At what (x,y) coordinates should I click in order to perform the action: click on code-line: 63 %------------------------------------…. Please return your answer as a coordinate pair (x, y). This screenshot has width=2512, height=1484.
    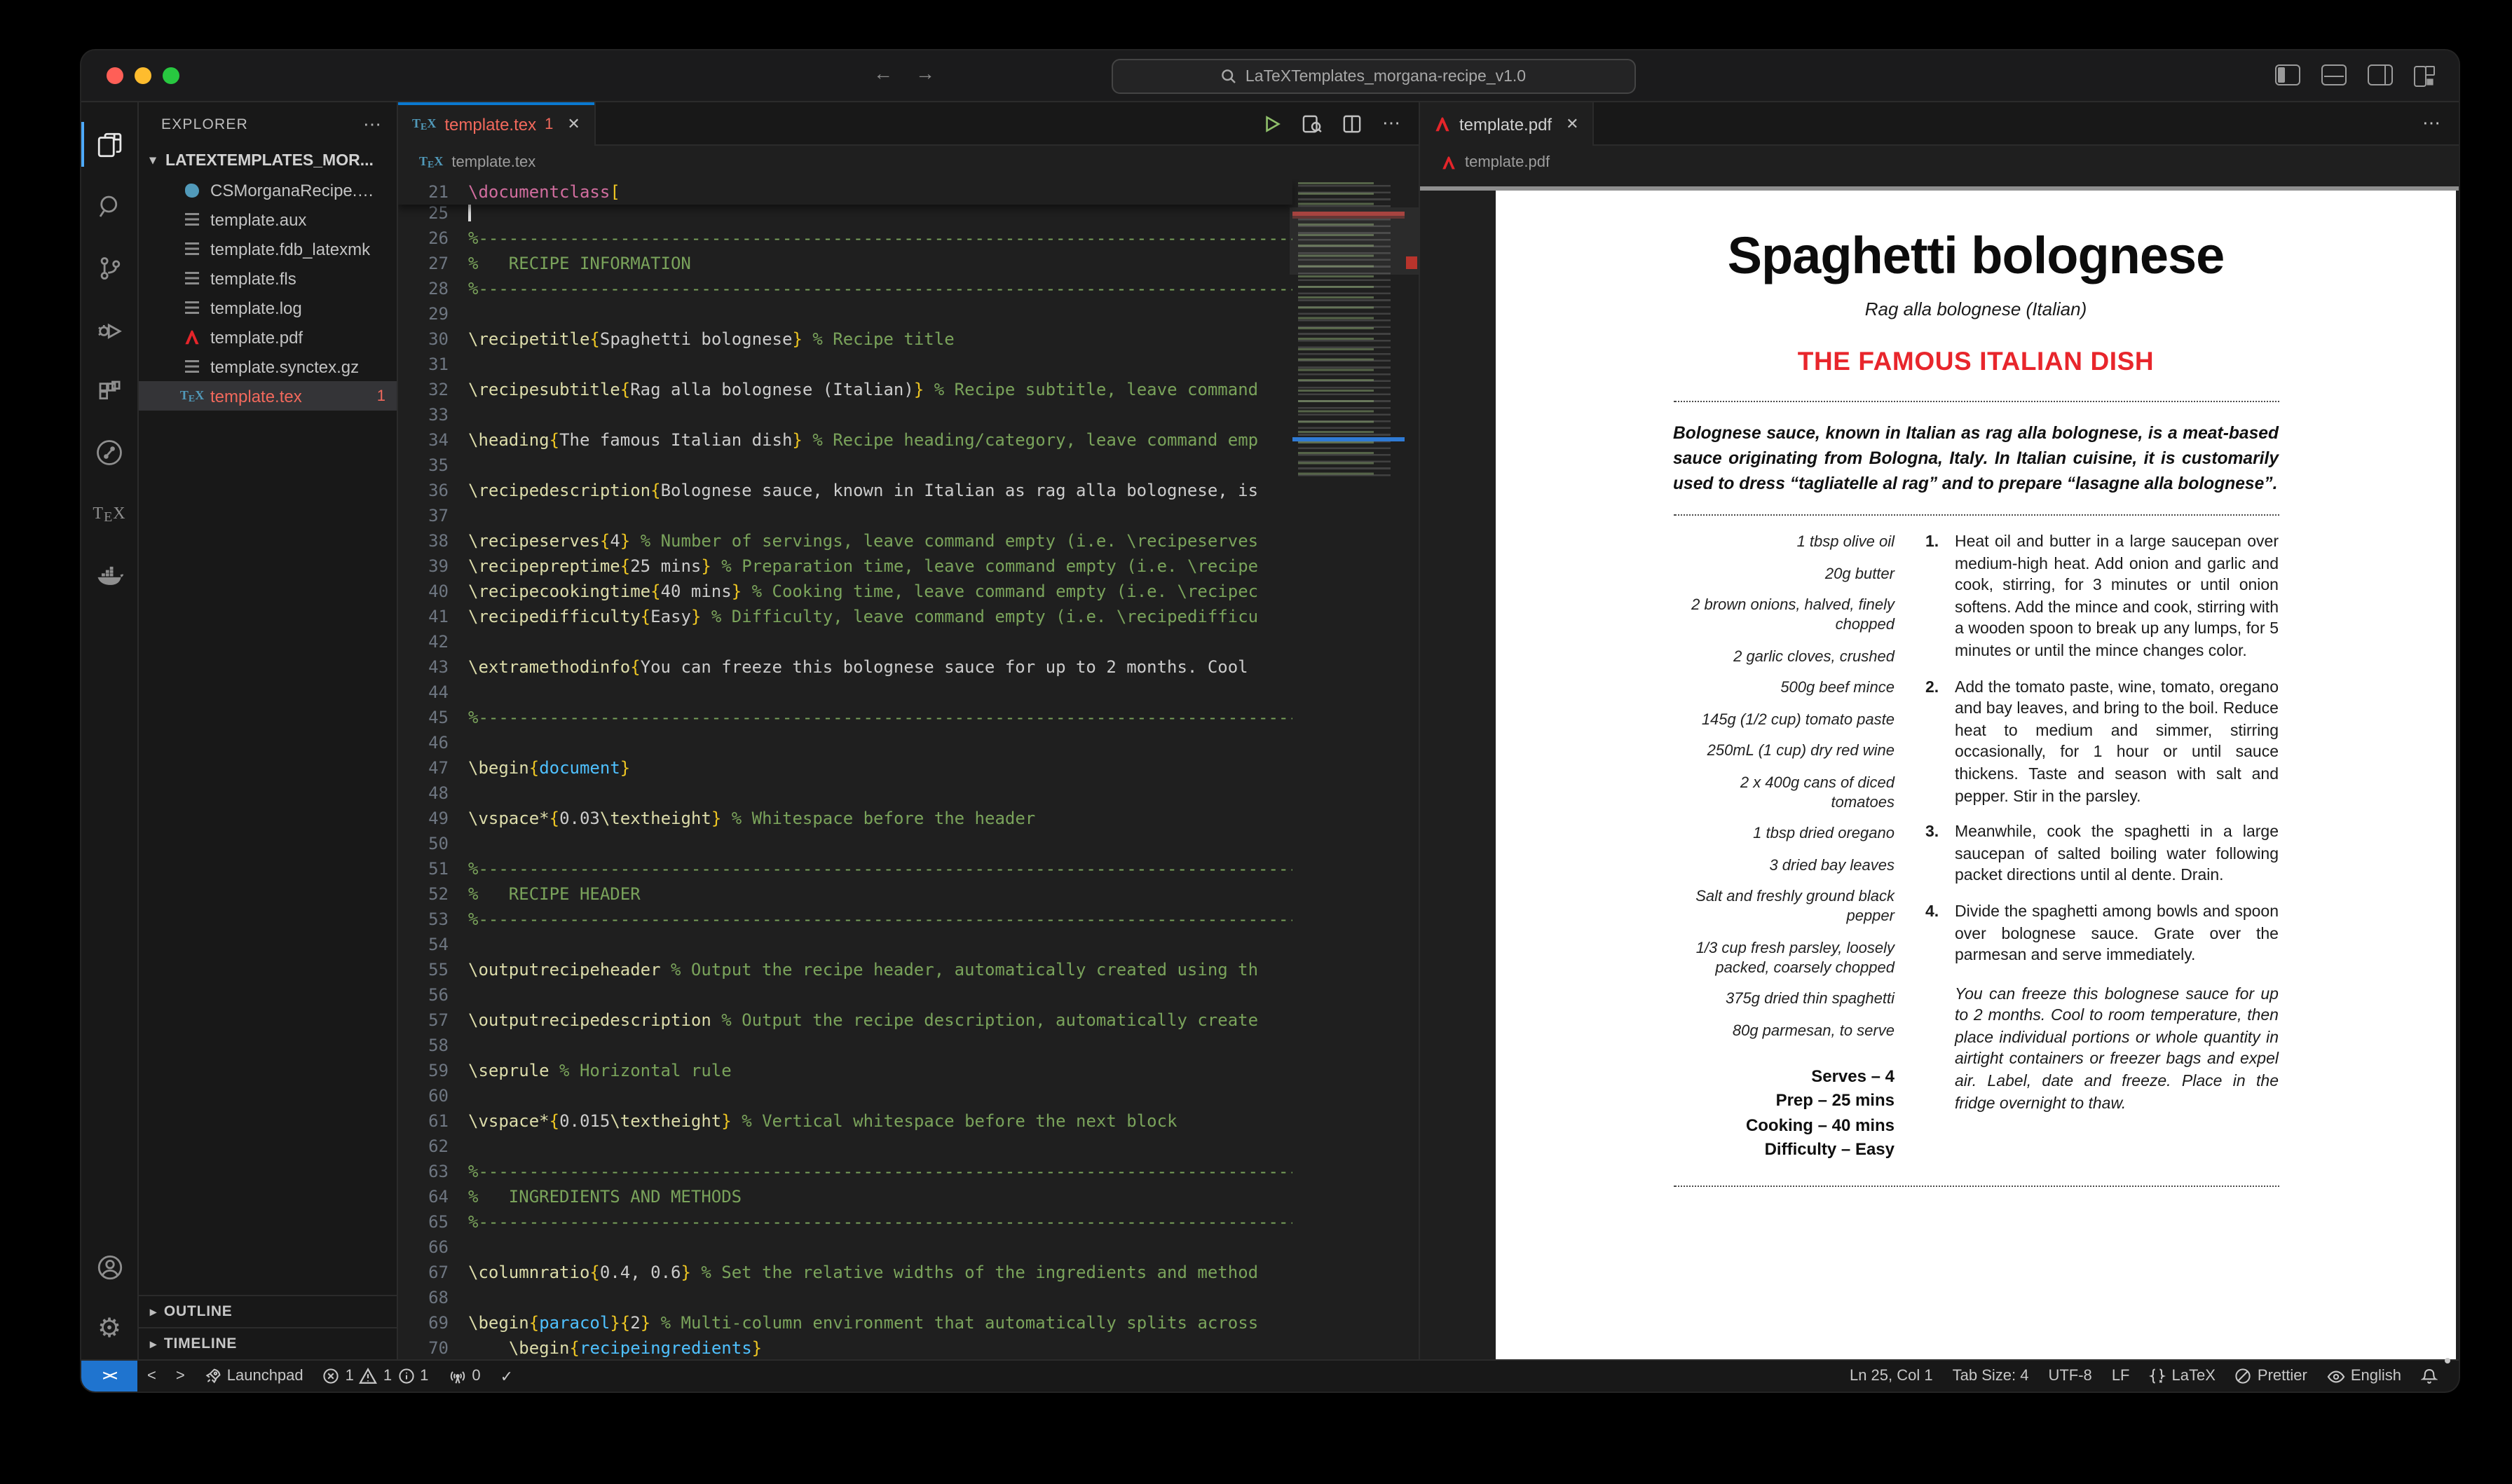
    Looking at the image, I should click on (845, 1171).